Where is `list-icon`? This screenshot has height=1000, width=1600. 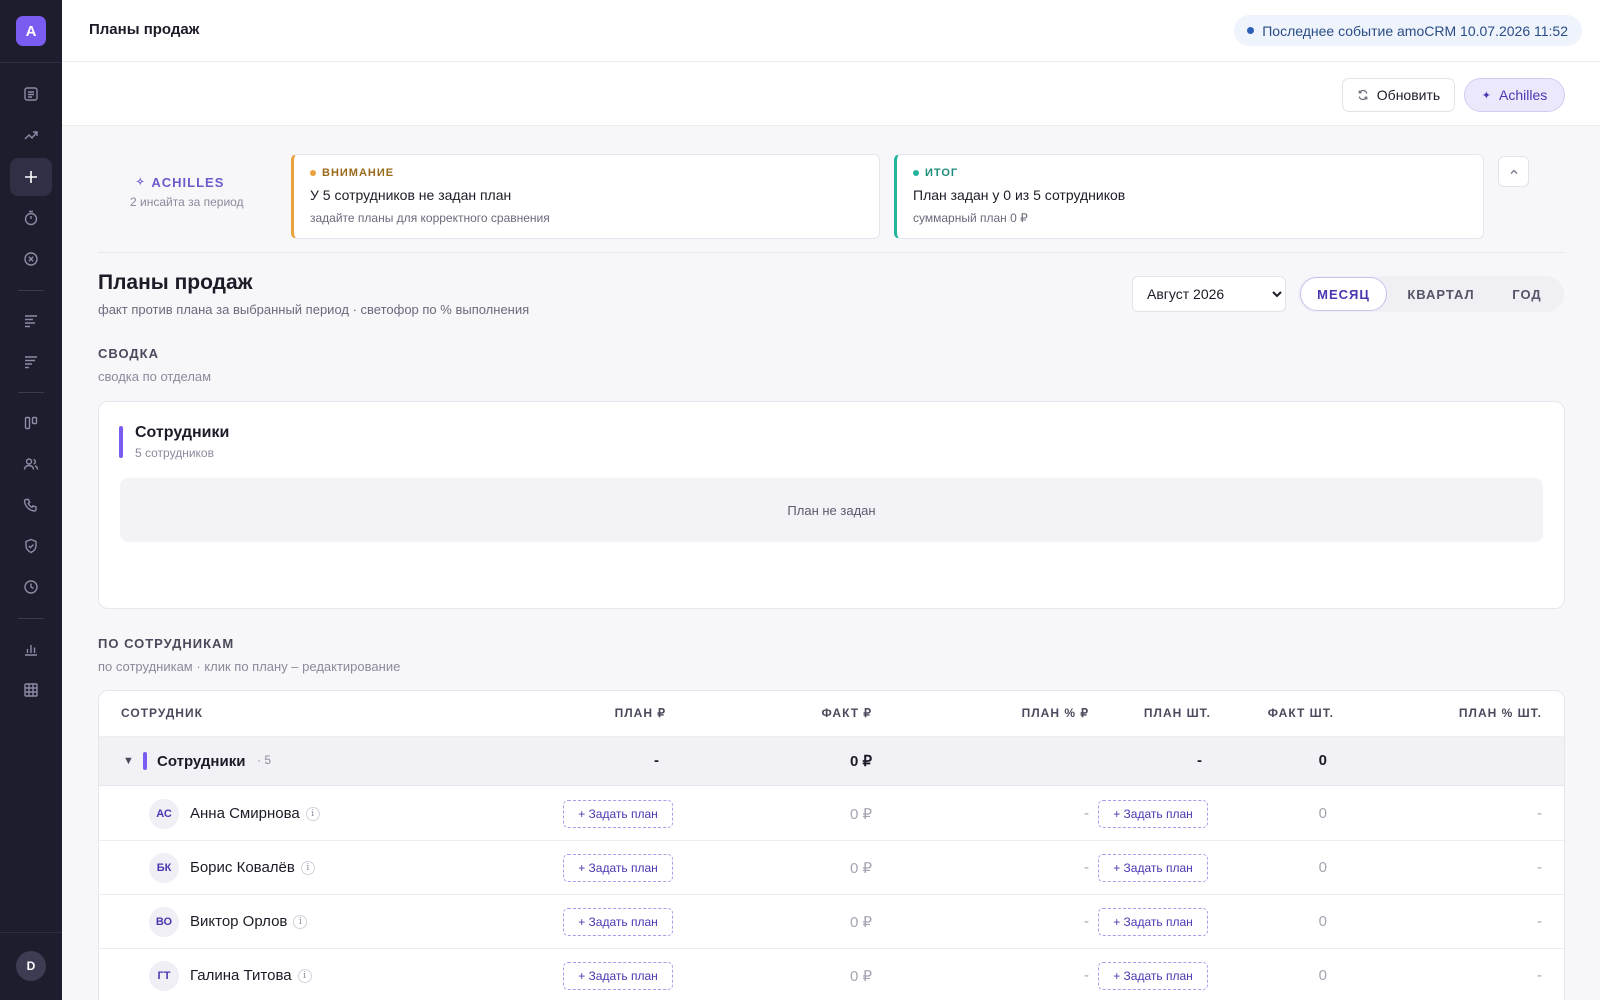 list-icon is located at coordinates (31, 94).